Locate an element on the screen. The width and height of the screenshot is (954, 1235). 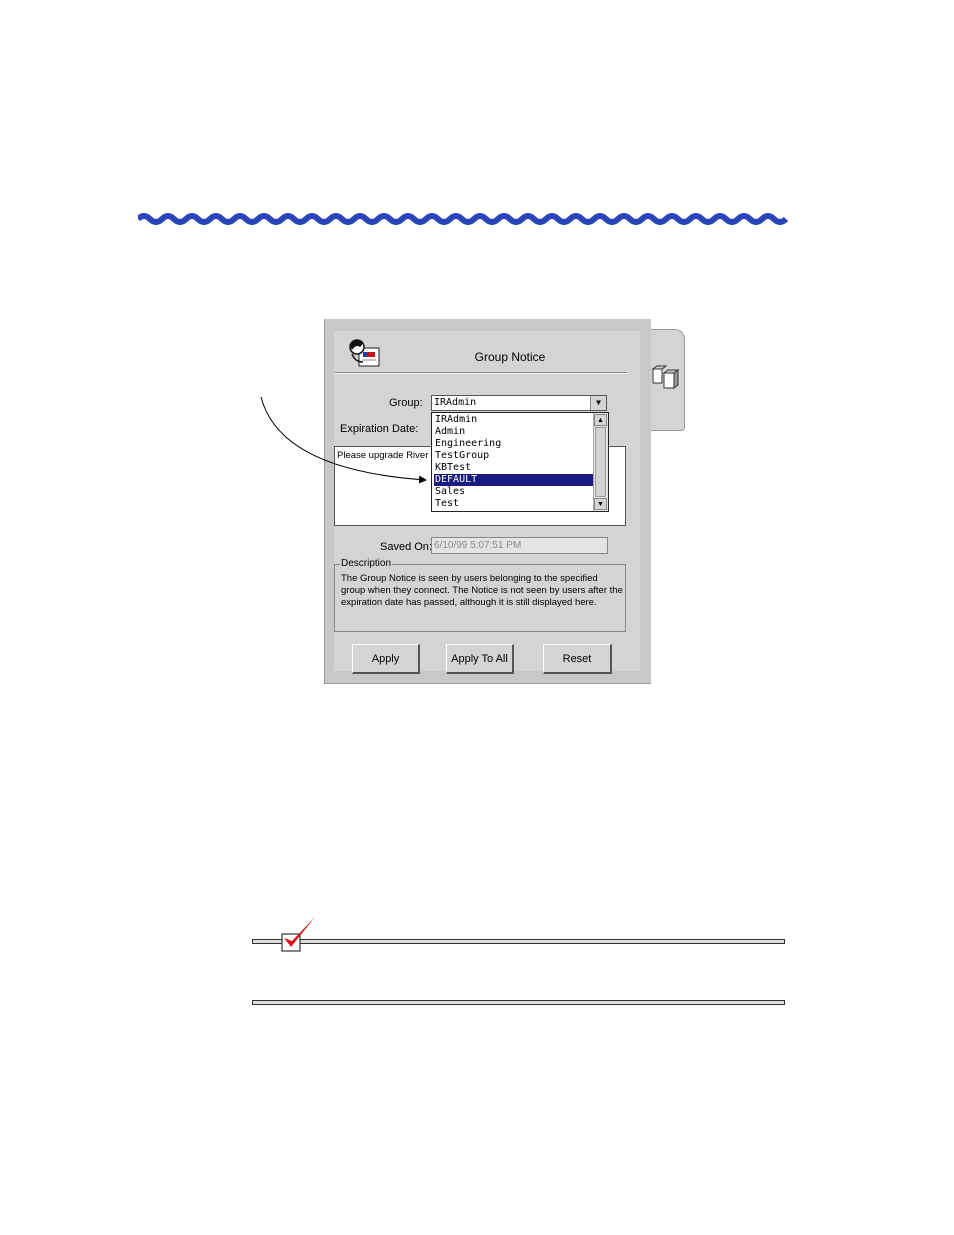
note-top-rule is located at coordinates (518, 941).